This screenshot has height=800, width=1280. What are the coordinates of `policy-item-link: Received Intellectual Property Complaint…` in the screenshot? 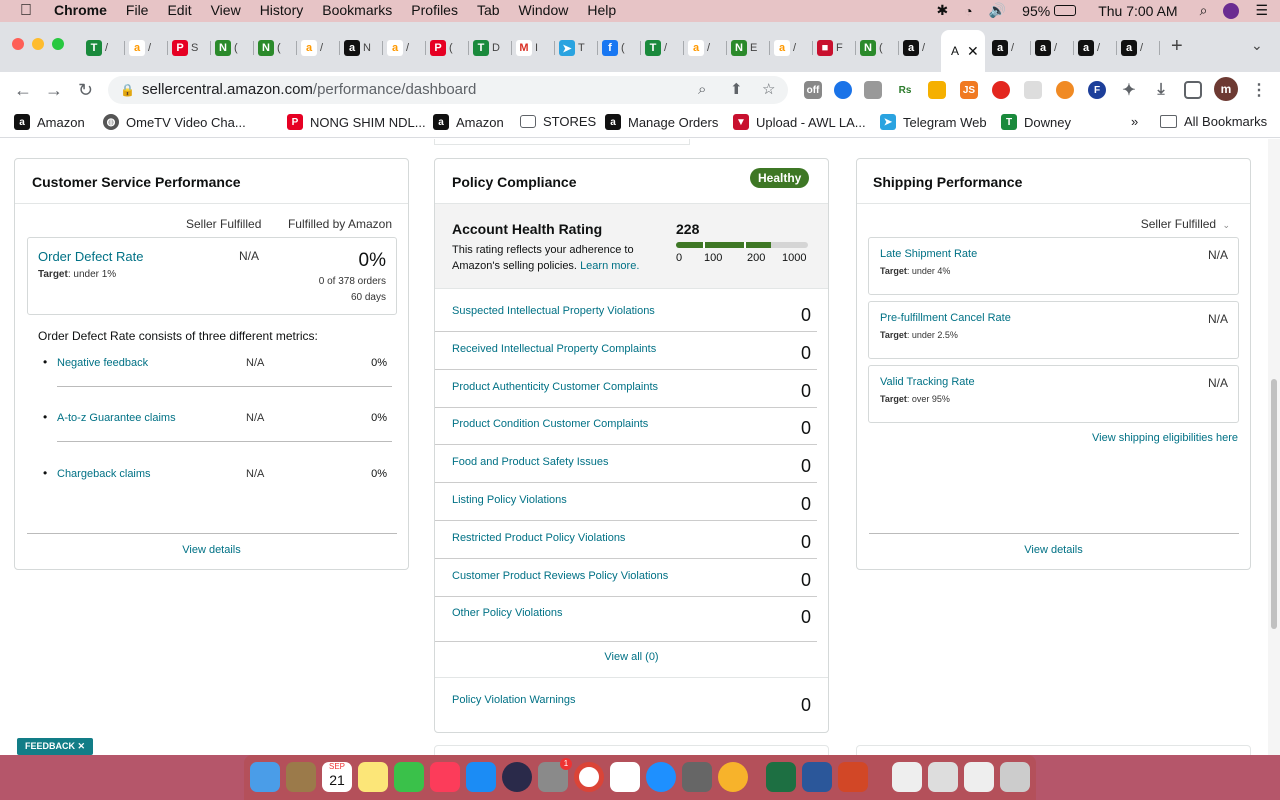 It's located at (554, 349).